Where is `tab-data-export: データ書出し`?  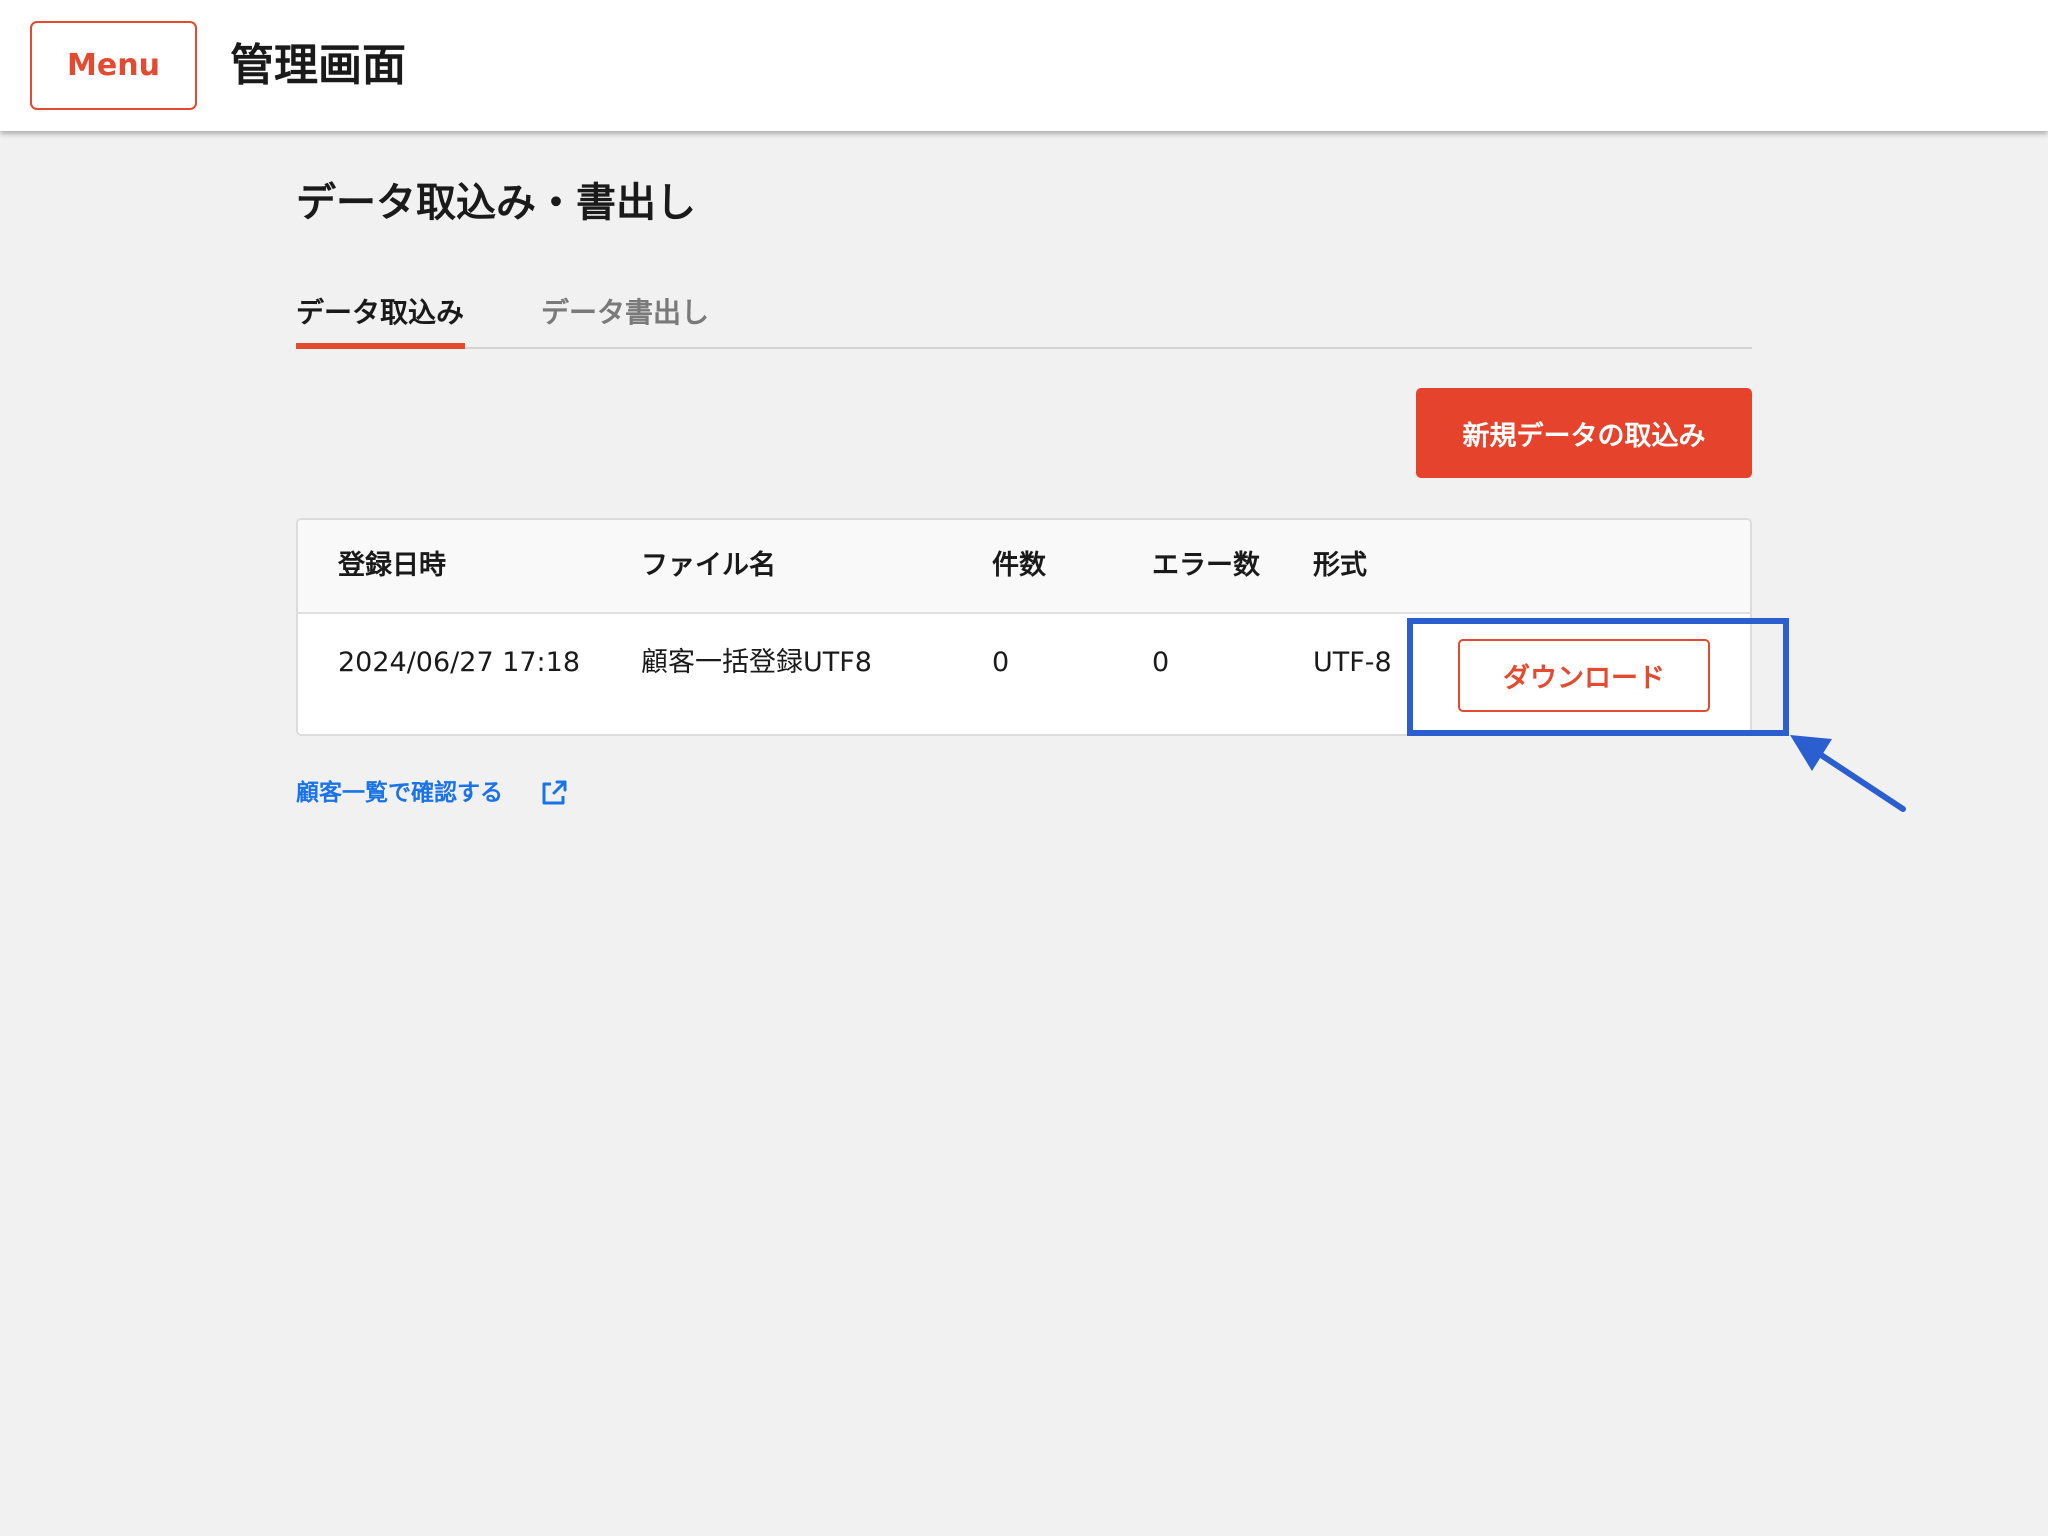 tab-data-export: データ書出し is located at coordinates (625, 315).